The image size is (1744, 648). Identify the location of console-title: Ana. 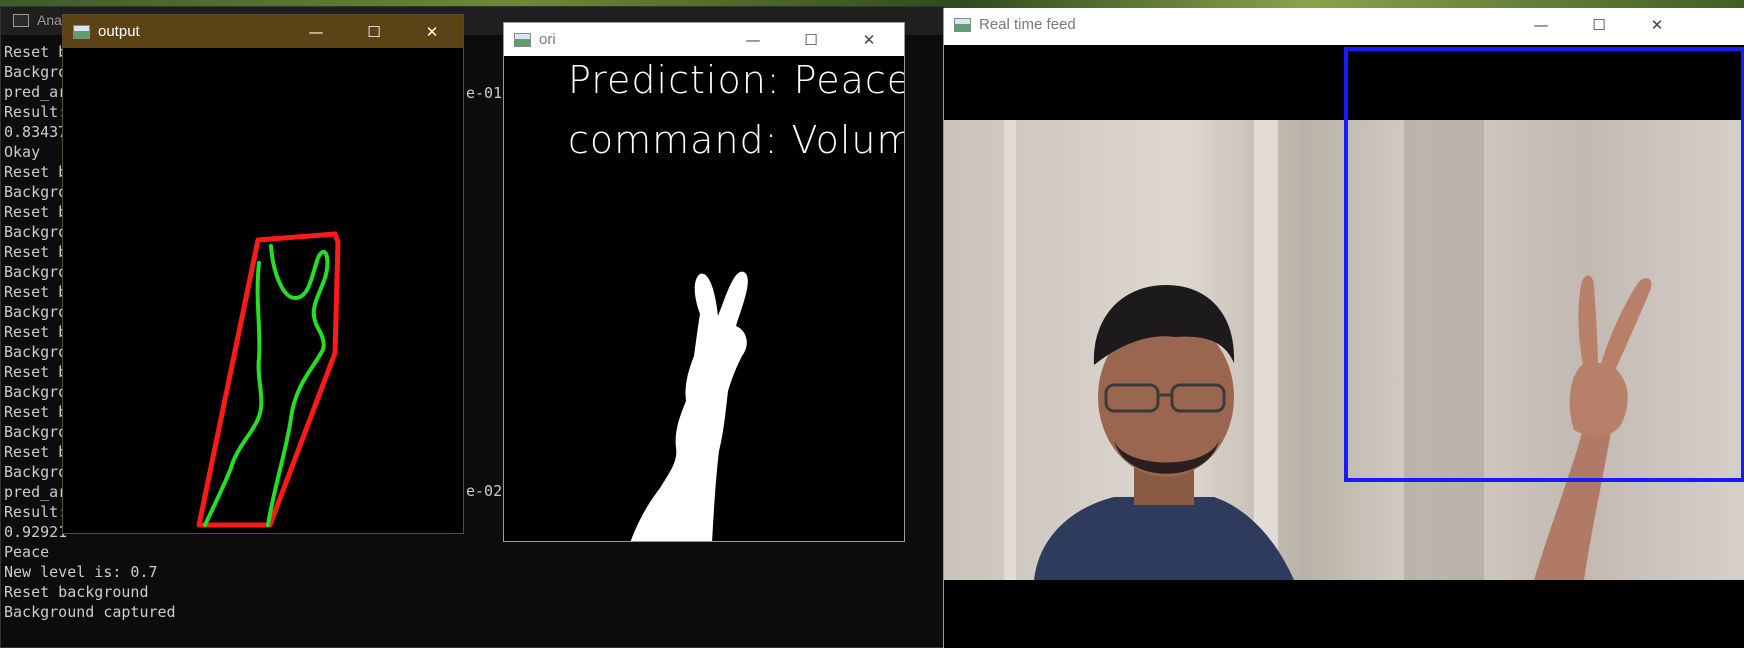
(49, 20).